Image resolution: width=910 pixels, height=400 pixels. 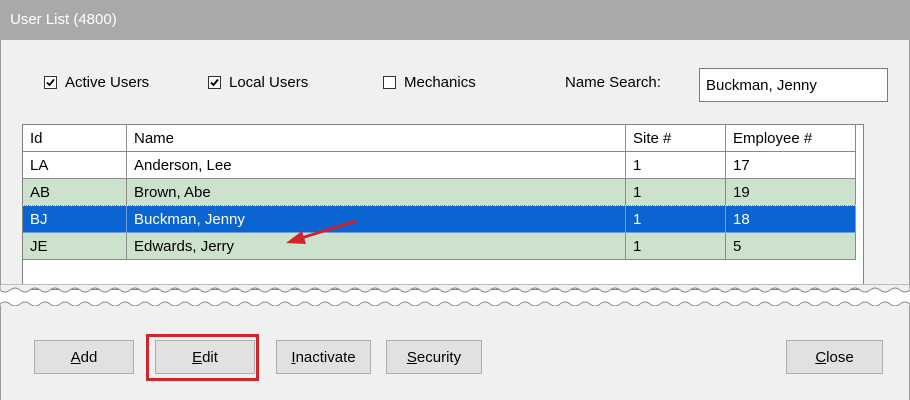 What do you see at coordinates (613, 82) in the screenshot?
I see `name-search-label: Name Search:` at bounding box center [613, 82].